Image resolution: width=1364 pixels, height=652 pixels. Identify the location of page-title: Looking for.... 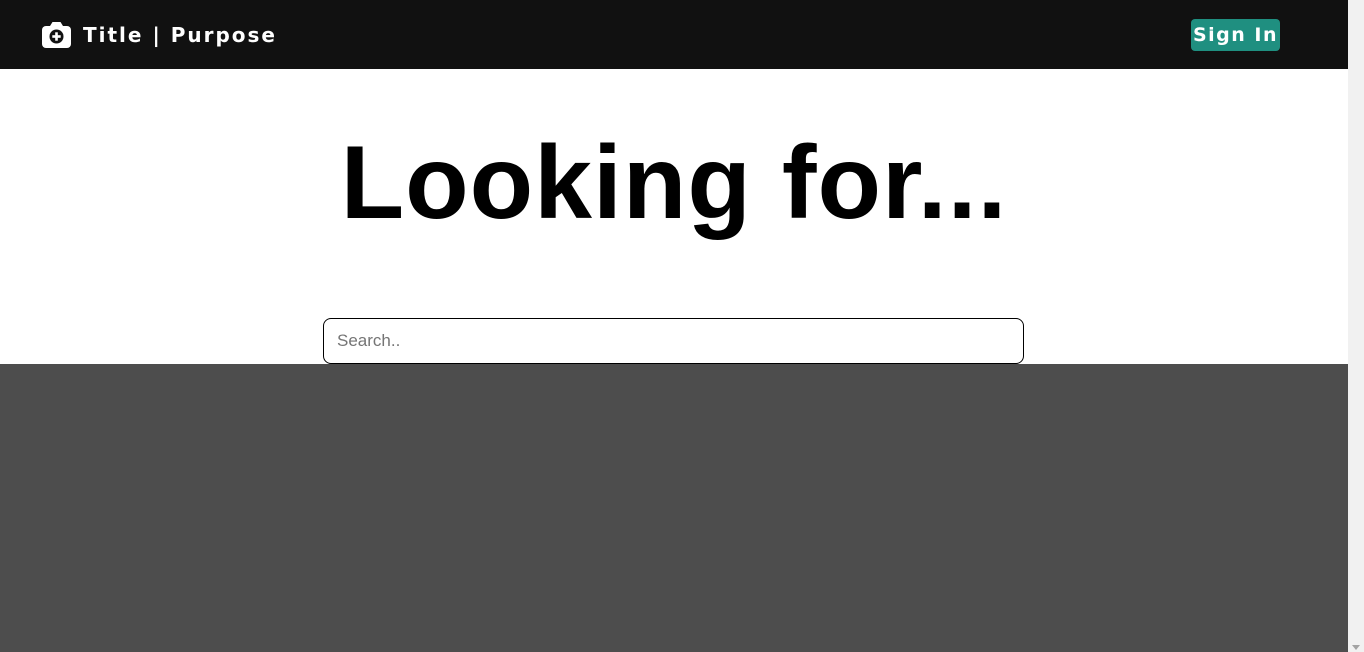
(674, 183).